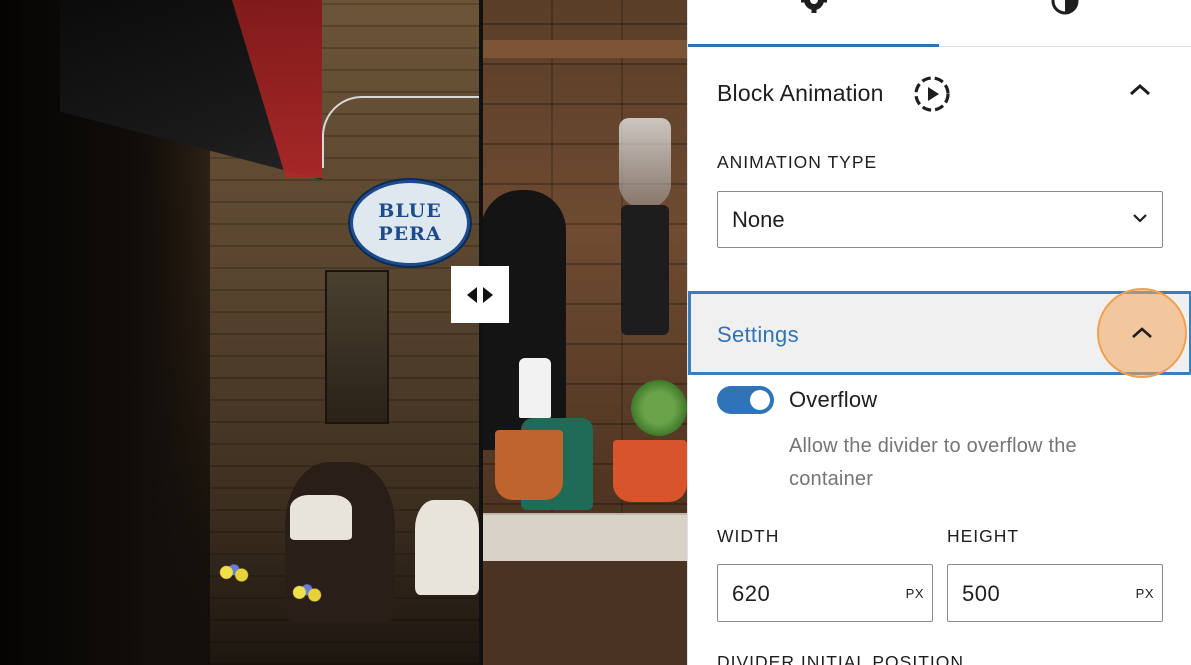  What do you see at coordinates (758, 334) in the screenshot?
I see `settings-title: Settings` at bounding box center [758, 334].